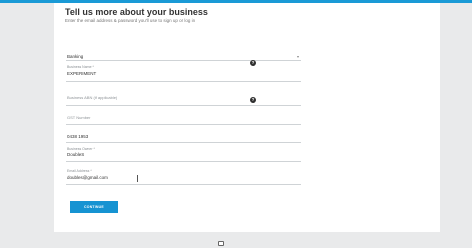  What do you see at coordinates (183, 73) in the screenshot?
I see `business-name-field: Business Name * EXPERIMENT` at bounding box center [183, 73].